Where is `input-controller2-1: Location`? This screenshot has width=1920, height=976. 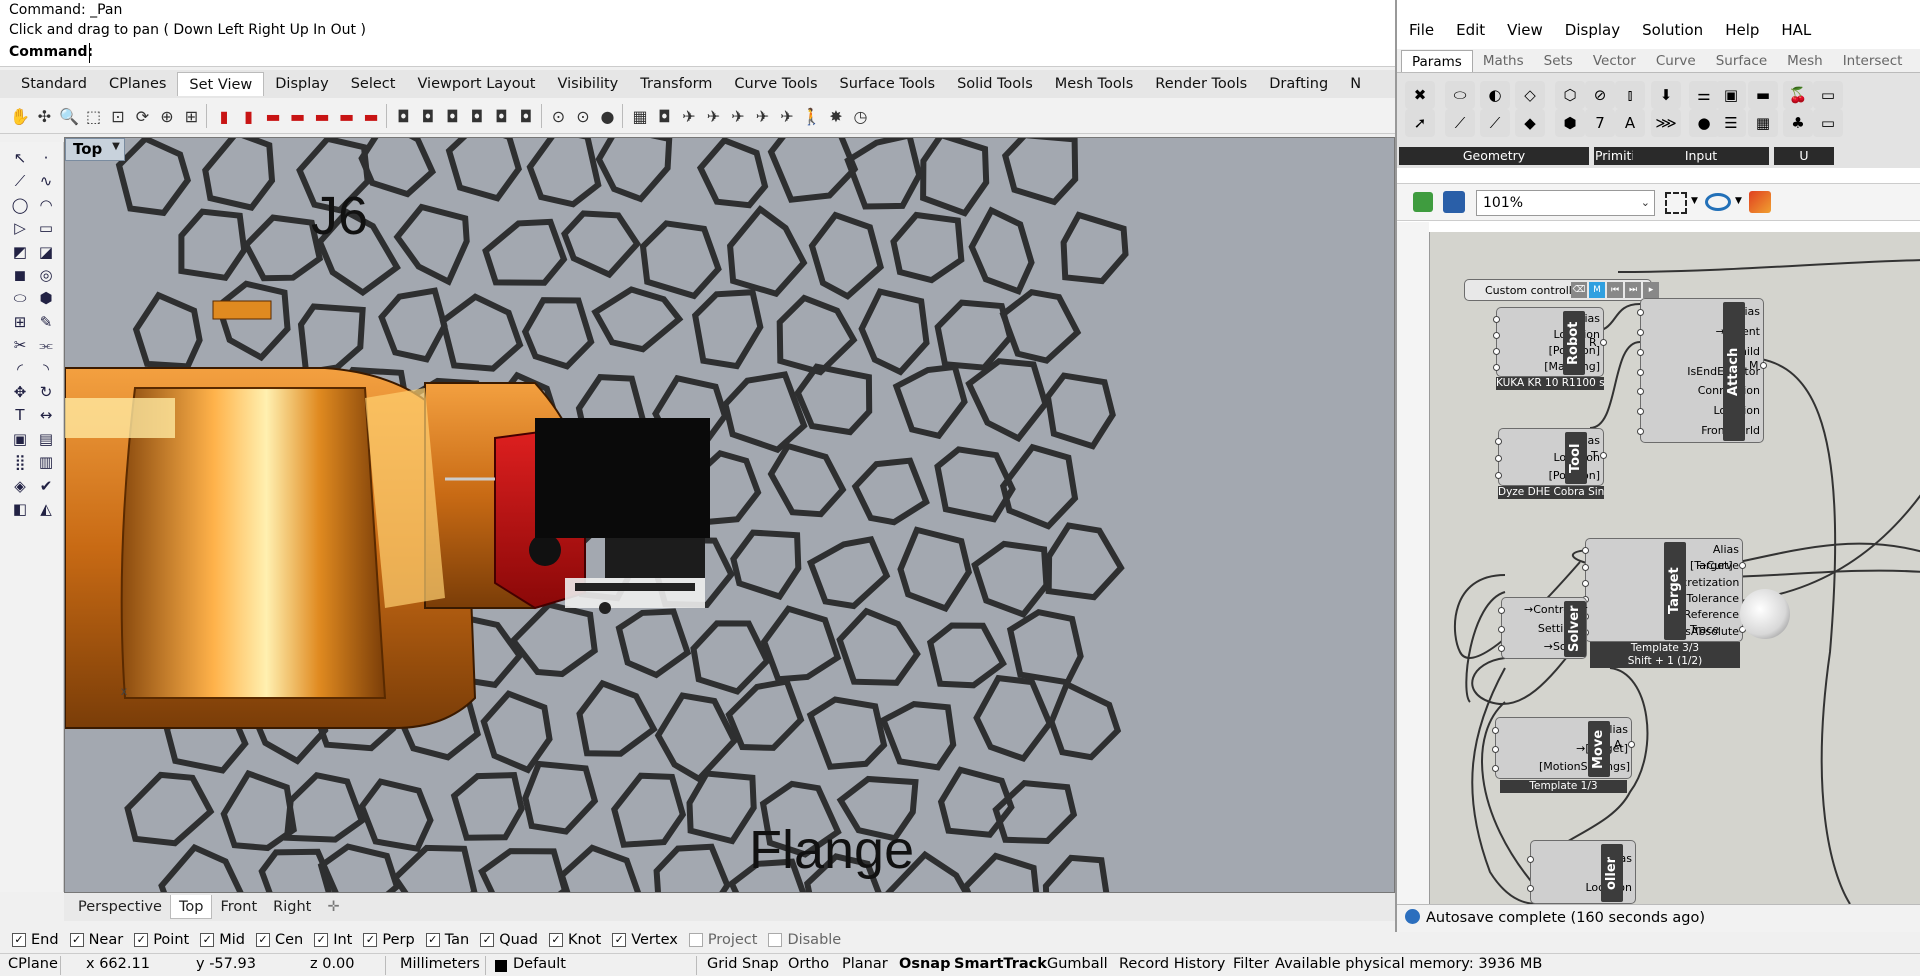 input-controller2-1: Location is located at coordinates (1600, 887).